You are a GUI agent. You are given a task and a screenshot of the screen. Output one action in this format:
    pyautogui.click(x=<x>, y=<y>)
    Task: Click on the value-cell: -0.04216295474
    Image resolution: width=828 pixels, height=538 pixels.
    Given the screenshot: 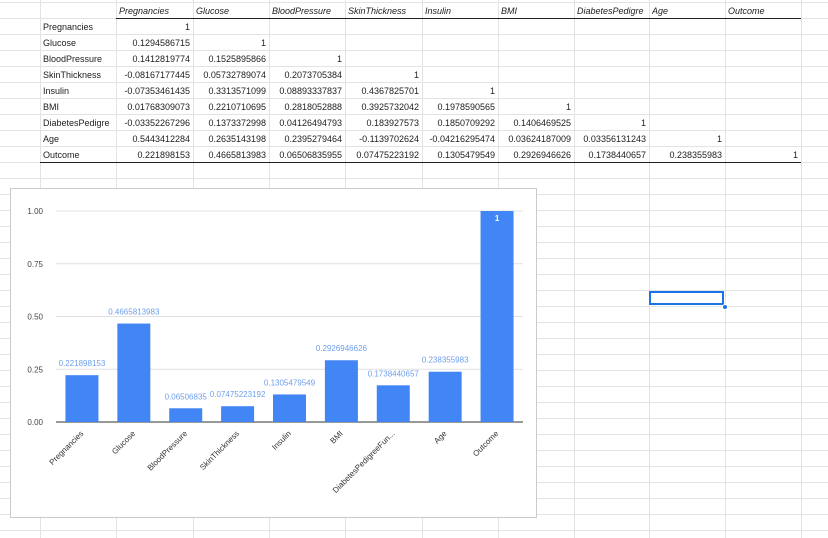 What is the action you would take?
    pyautogui.click(x=458, y=139)
    